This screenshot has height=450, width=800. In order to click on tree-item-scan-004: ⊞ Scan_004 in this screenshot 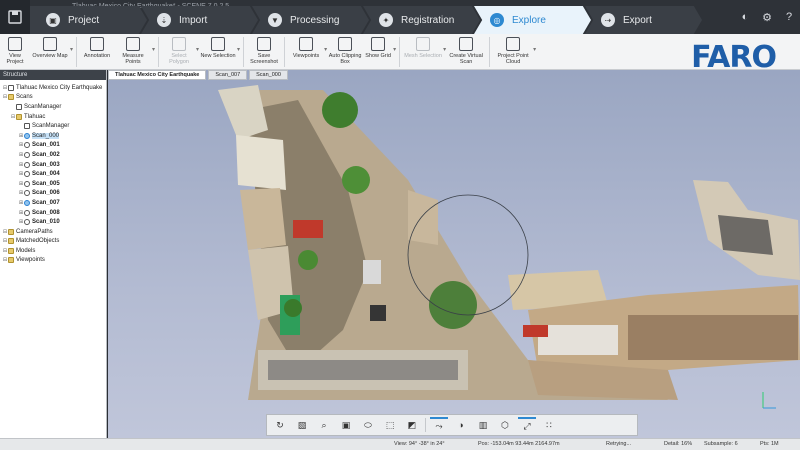, I will do `click(53, 174)`.